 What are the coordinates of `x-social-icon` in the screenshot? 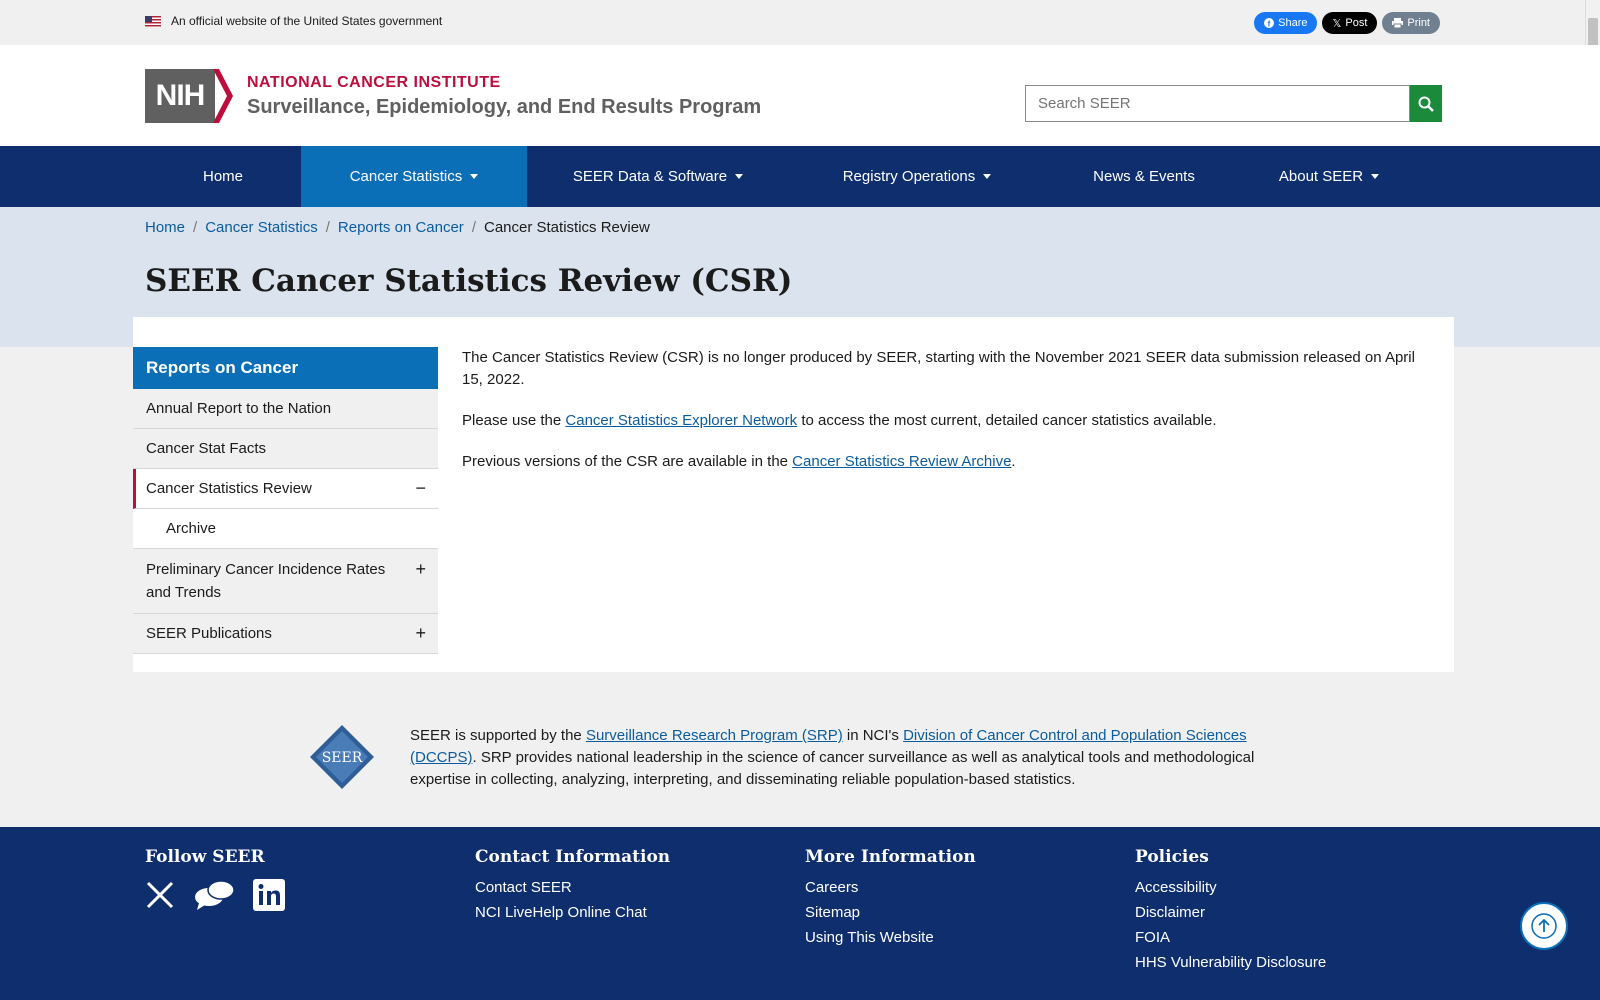 It's located at (160, 895).